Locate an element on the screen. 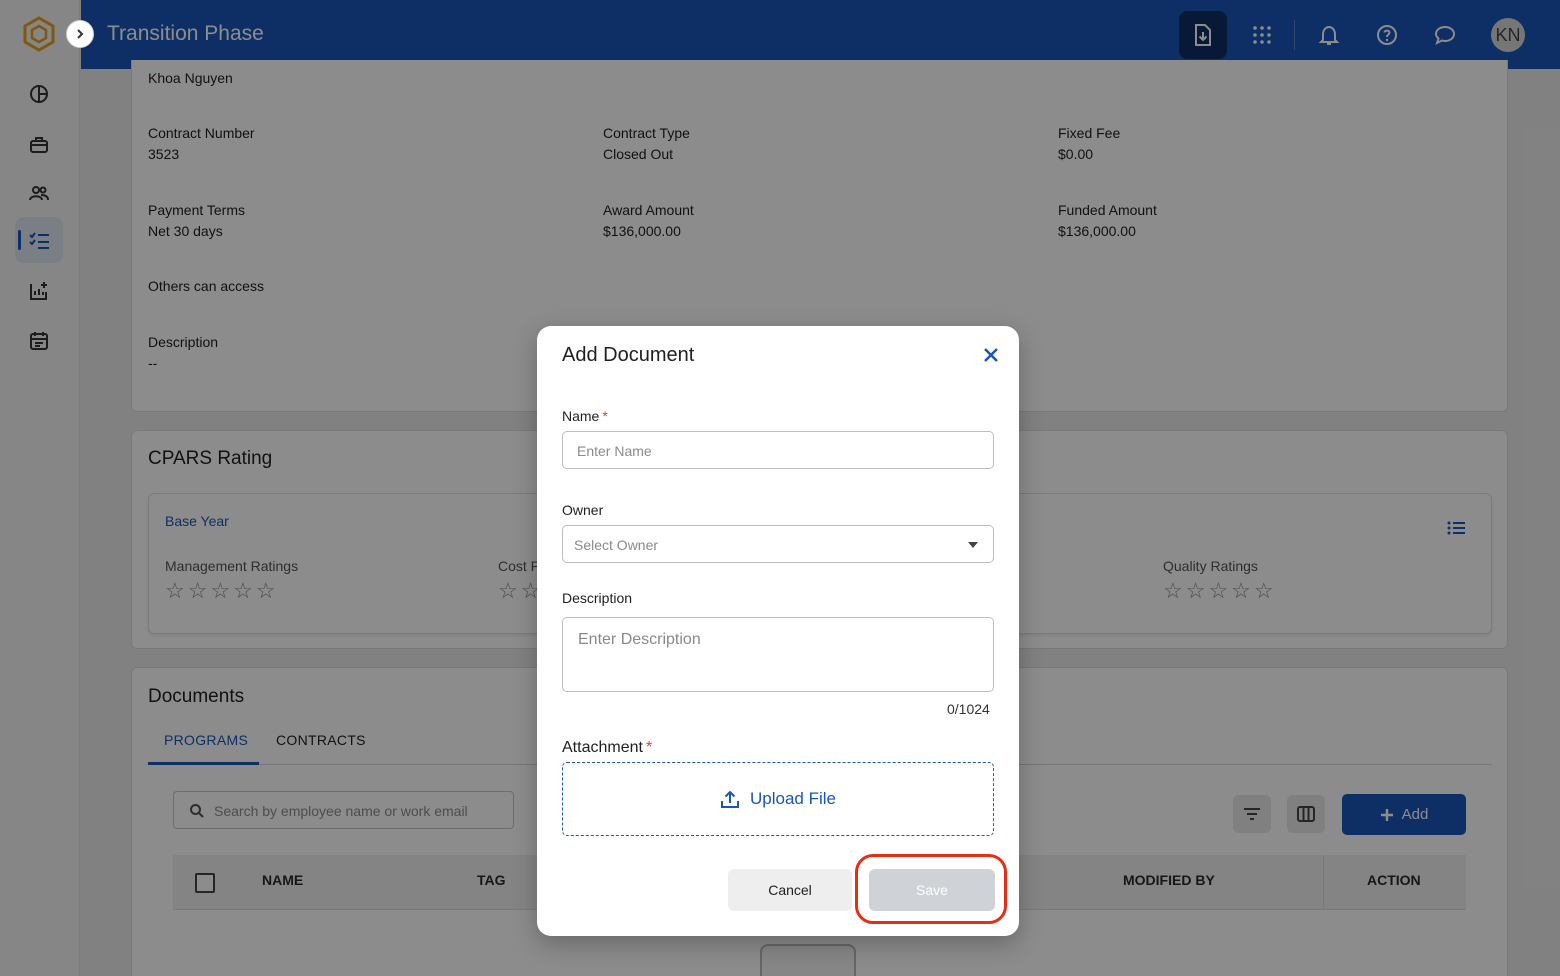  owner-field-label: Owner is located at coordinates (583, 510).